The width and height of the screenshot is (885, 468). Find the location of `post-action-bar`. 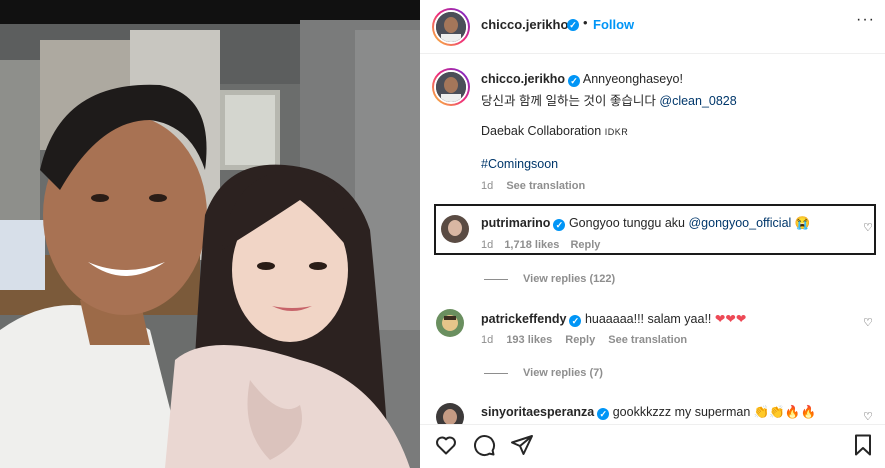

post-action-bar is located at coordinates (652, 446).